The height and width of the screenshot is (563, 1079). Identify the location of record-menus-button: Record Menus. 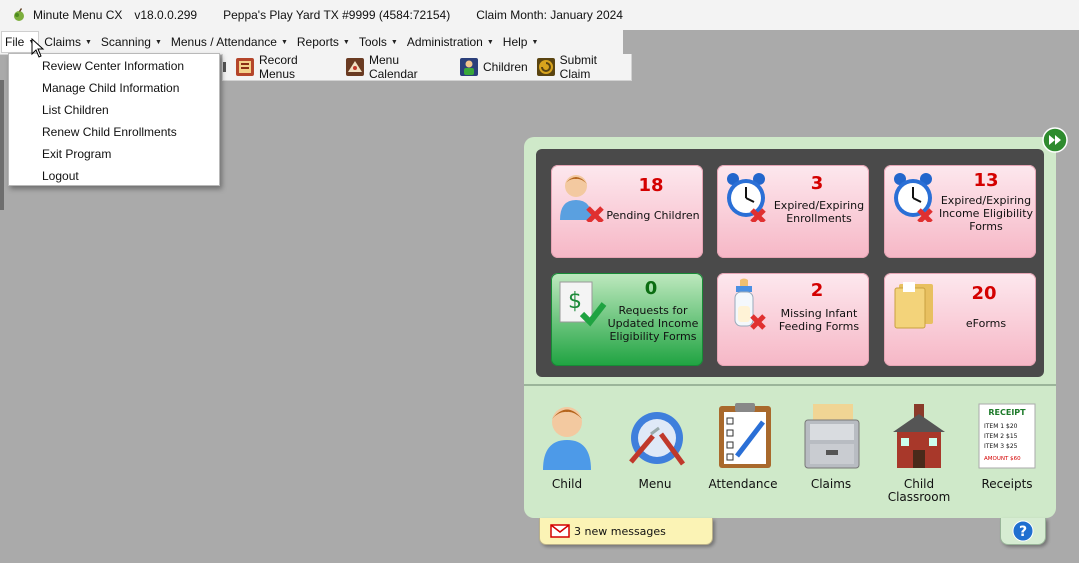
(286, 67).